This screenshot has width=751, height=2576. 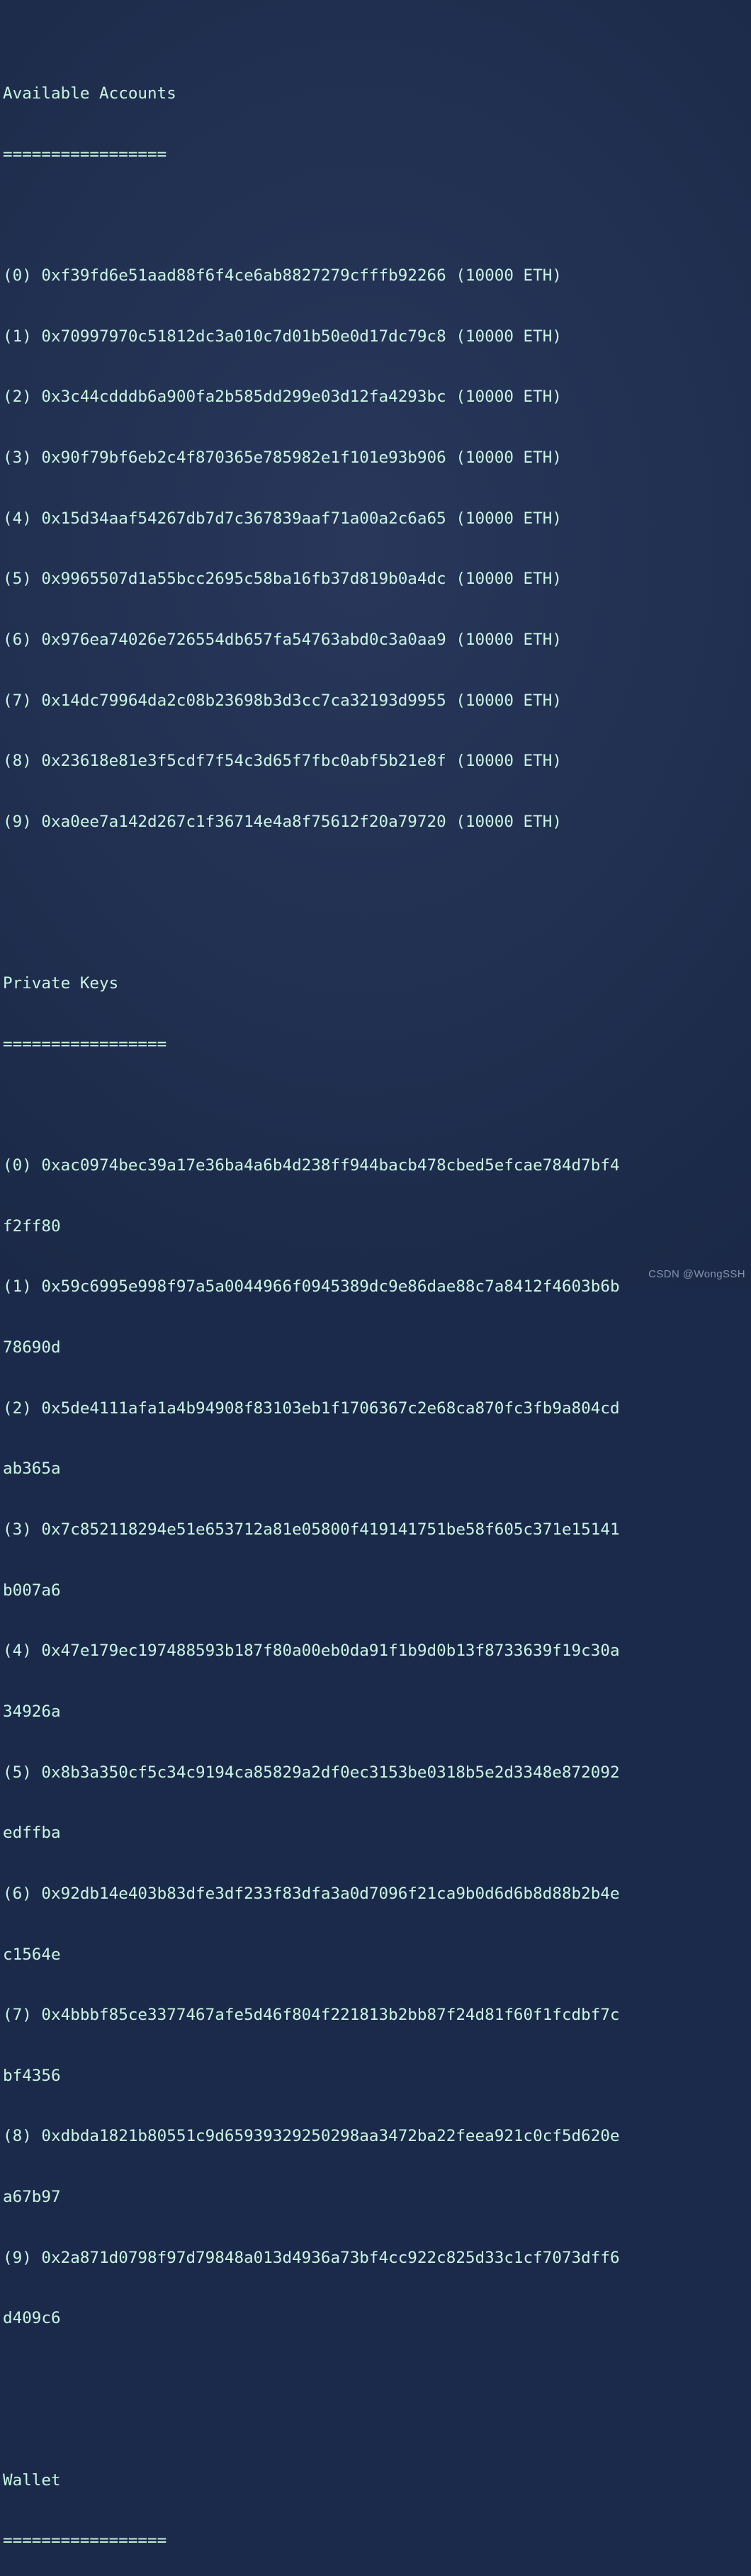 I want to click on private-key-row-wrap: edffba, so click(x=32, y=1833).